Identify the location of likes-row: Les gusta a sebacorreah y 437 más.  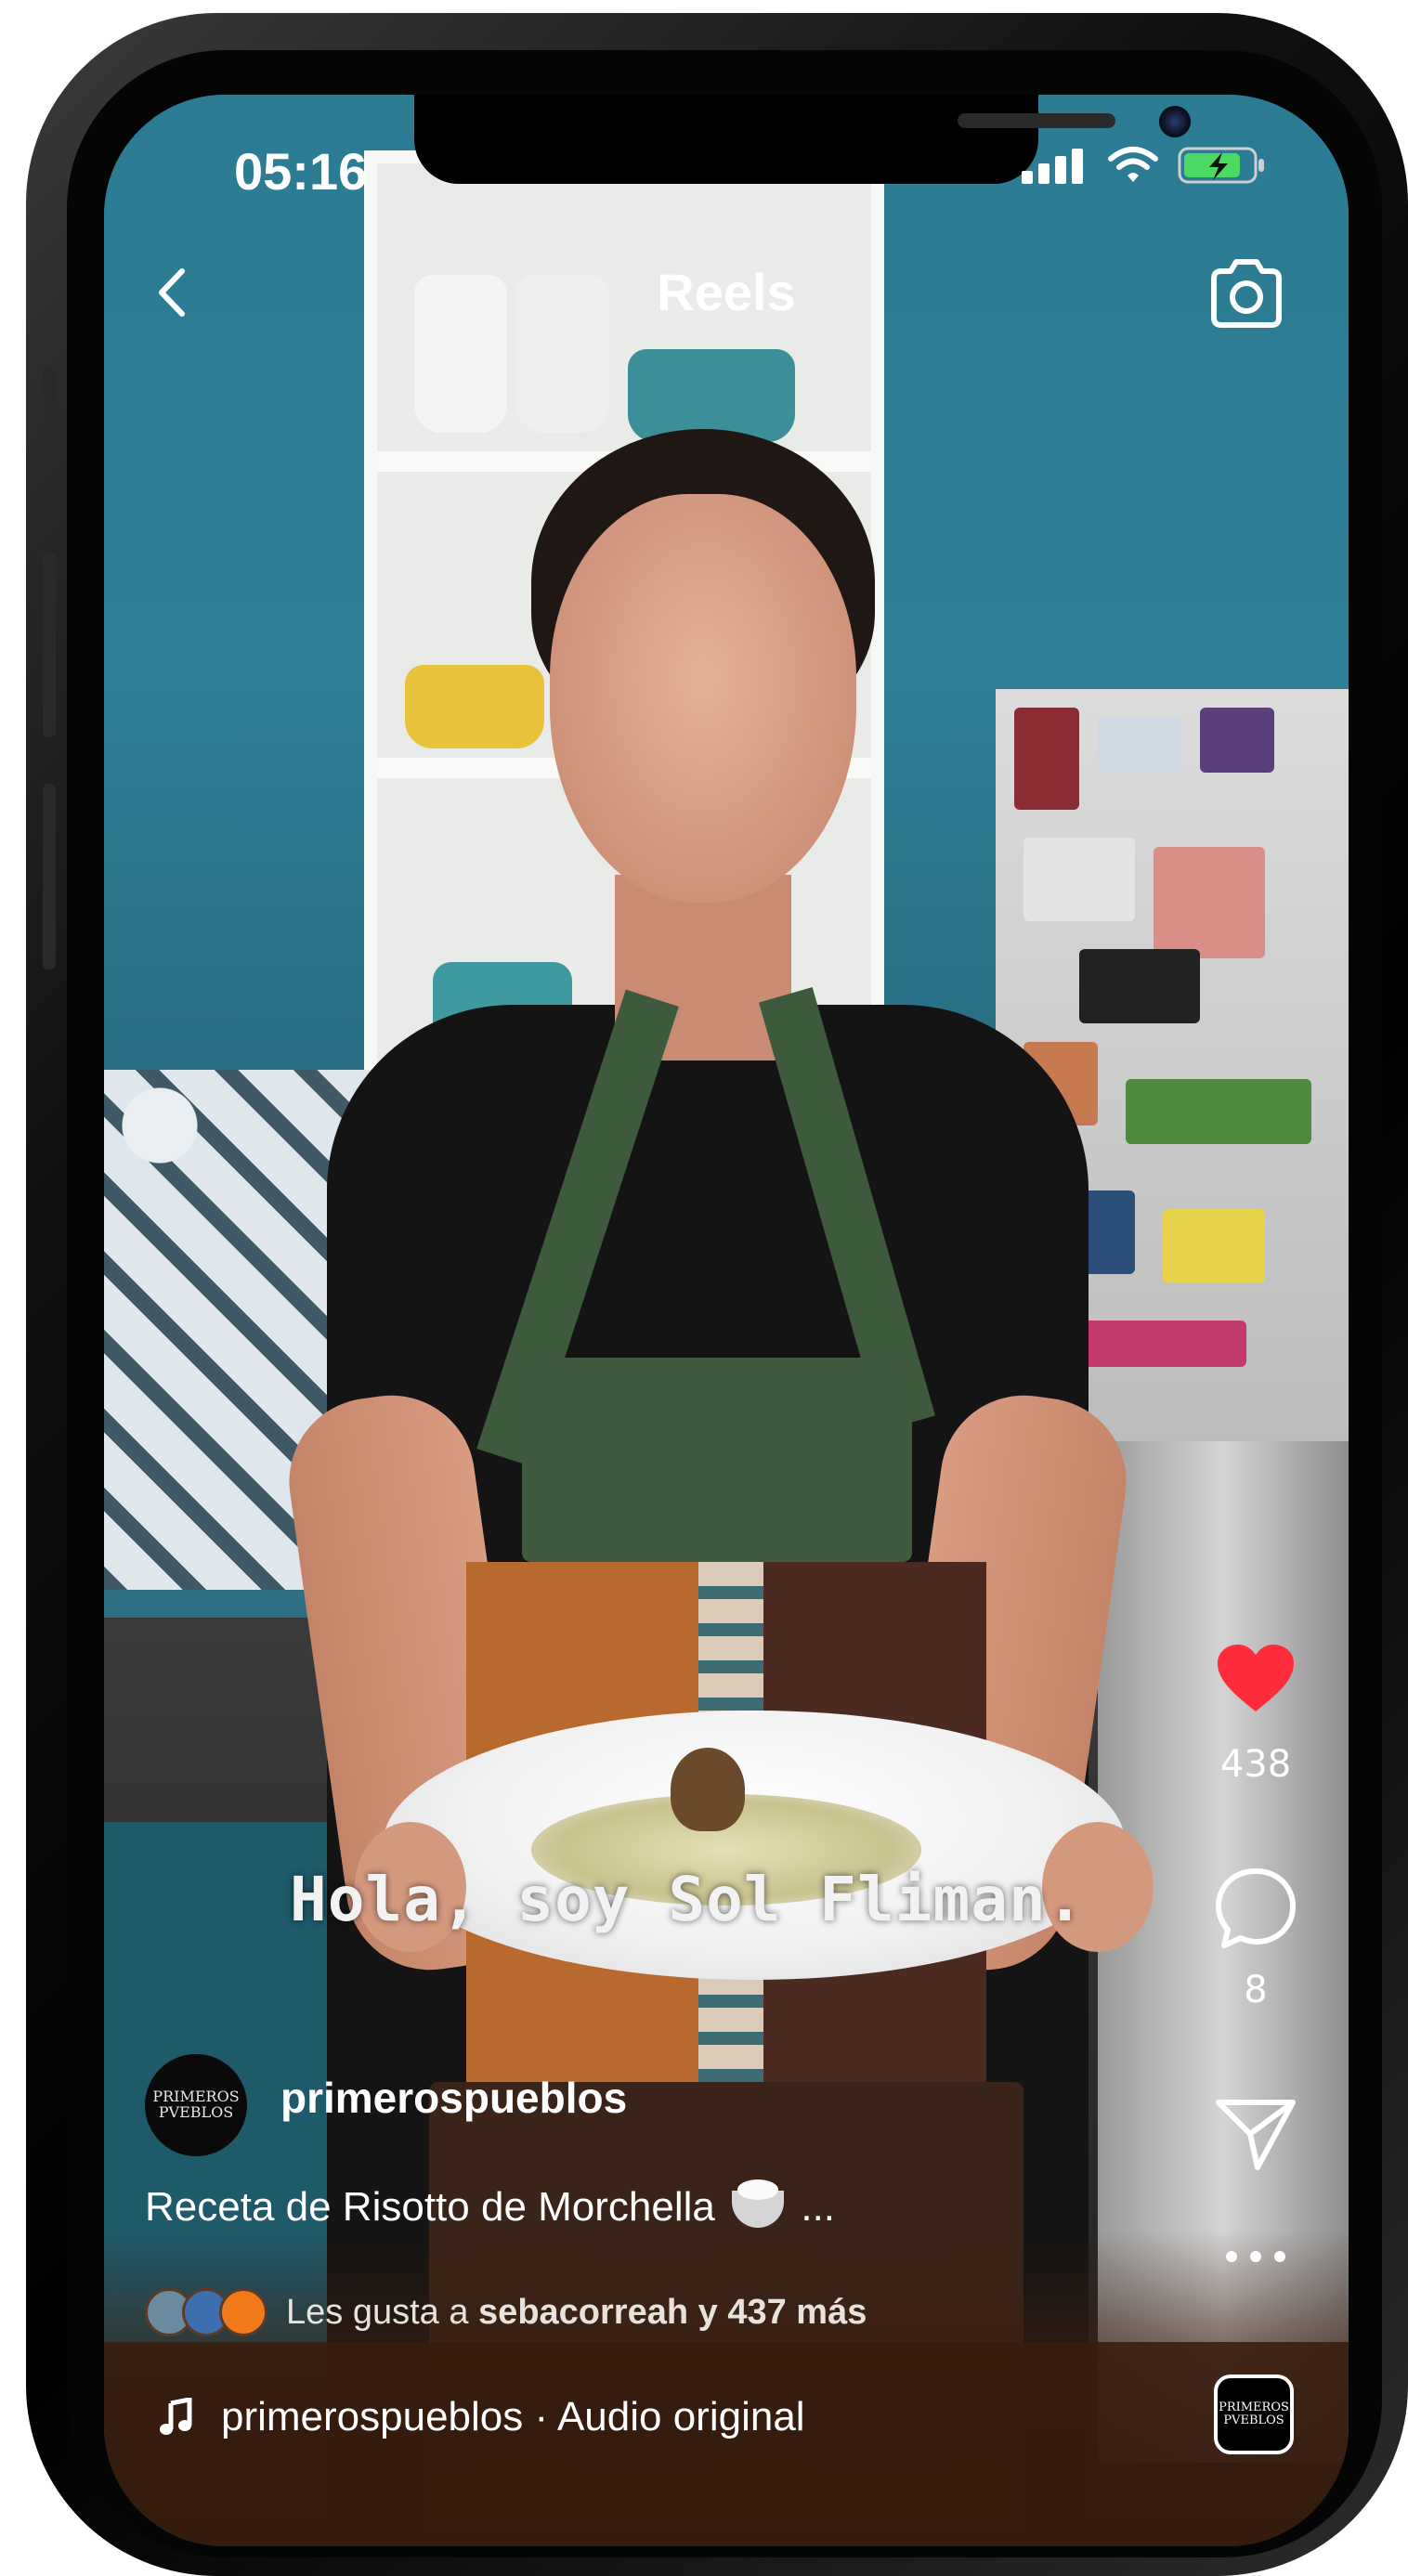
(506, 2312).